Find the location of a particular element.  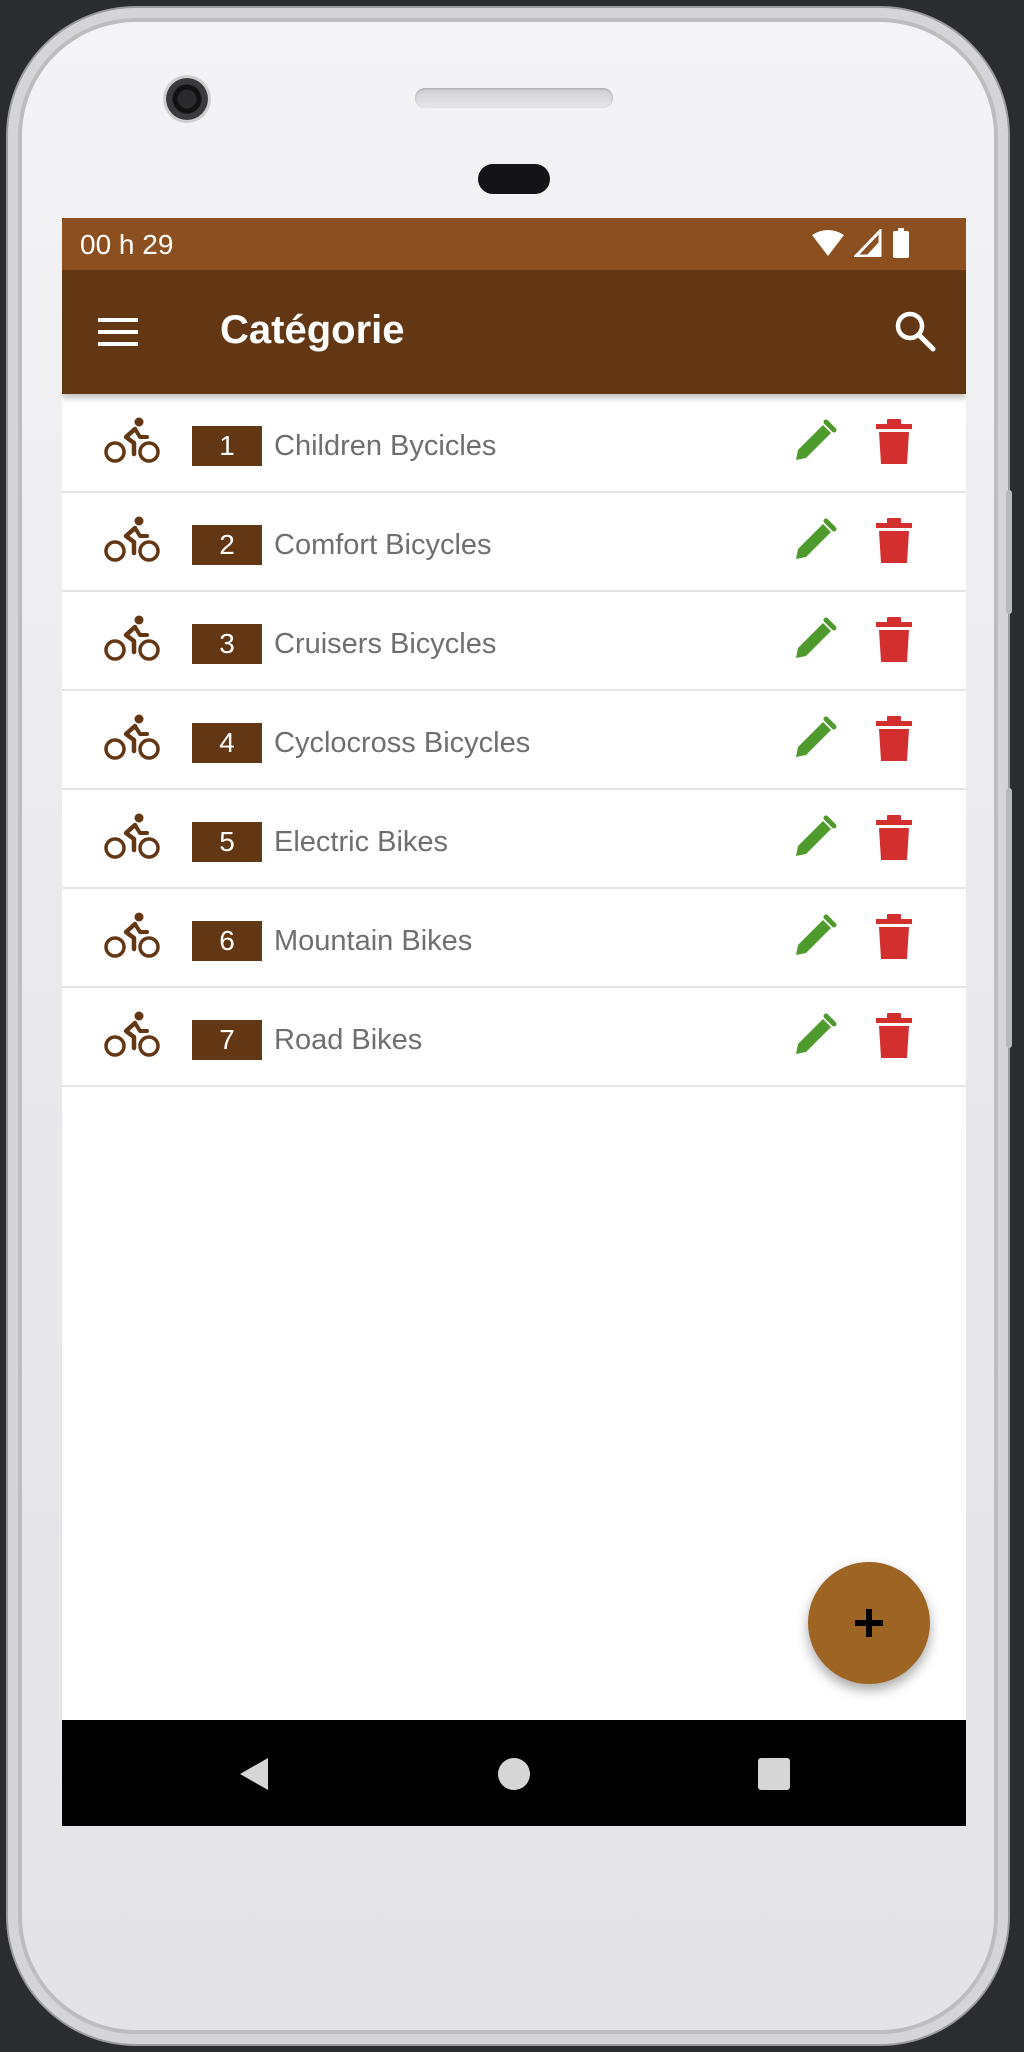

battery-icon is located at coordinates (901, 243).